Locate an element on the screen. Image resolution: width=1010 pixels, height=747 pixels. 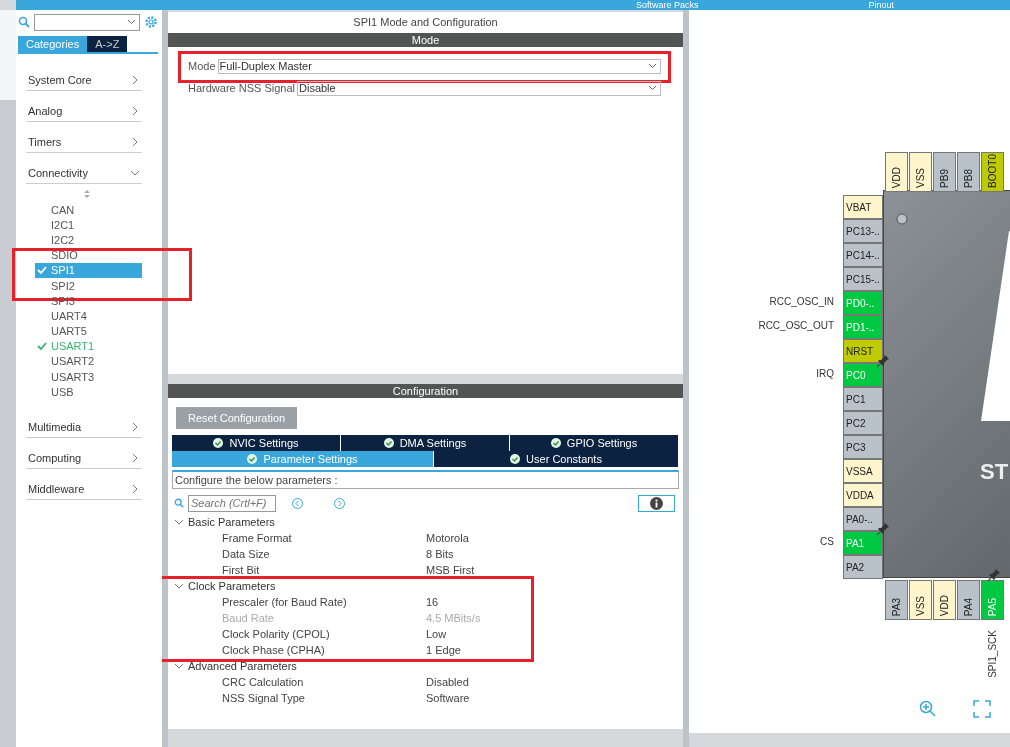
settings-icon is located at coordinates (151, 22).